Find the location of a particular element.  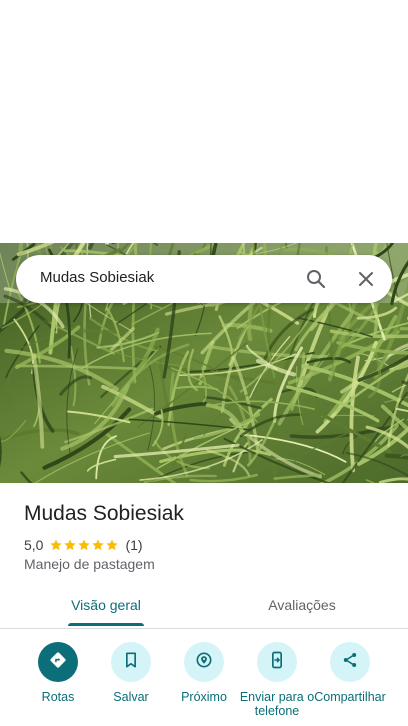

share-button: Compartilhar is located at coordinates (350, 673).